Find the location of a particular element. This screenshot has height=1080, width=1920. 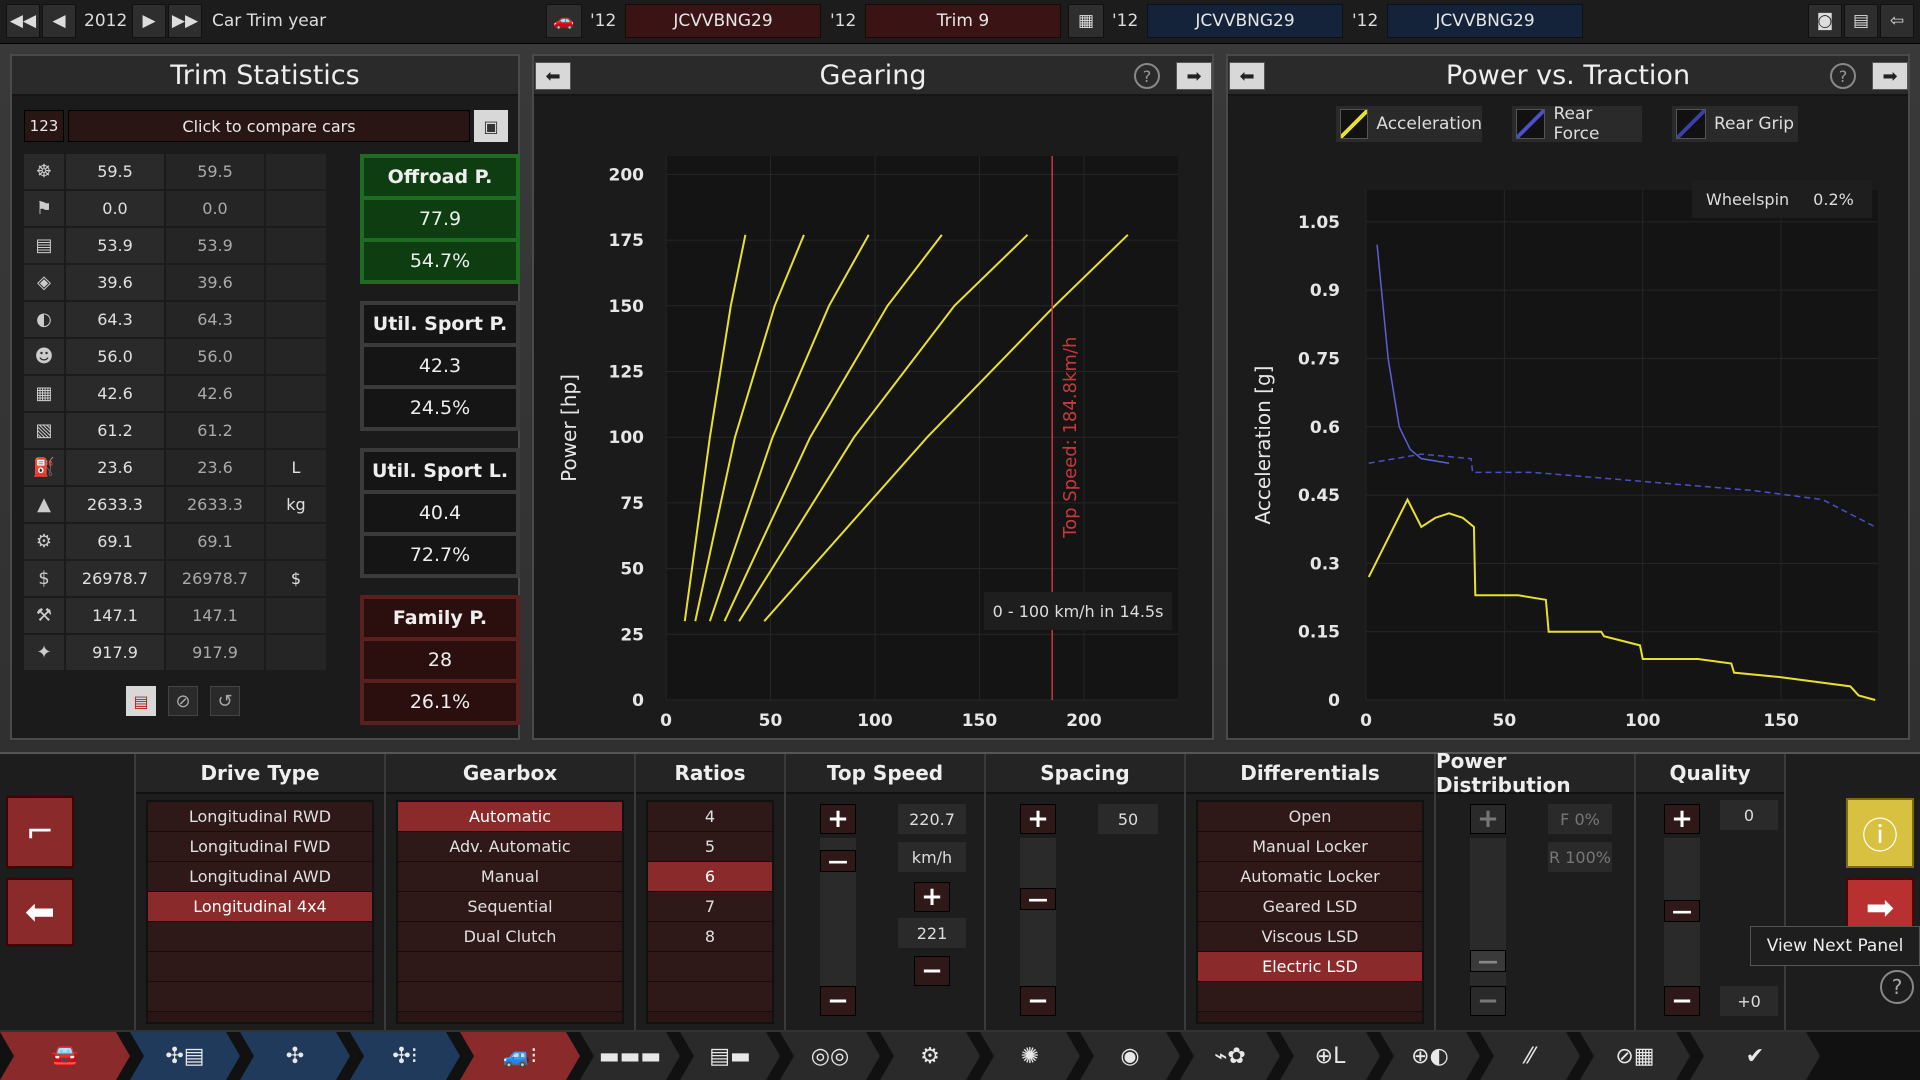

differentials-option: Open is located at coordinates (1310, 817).